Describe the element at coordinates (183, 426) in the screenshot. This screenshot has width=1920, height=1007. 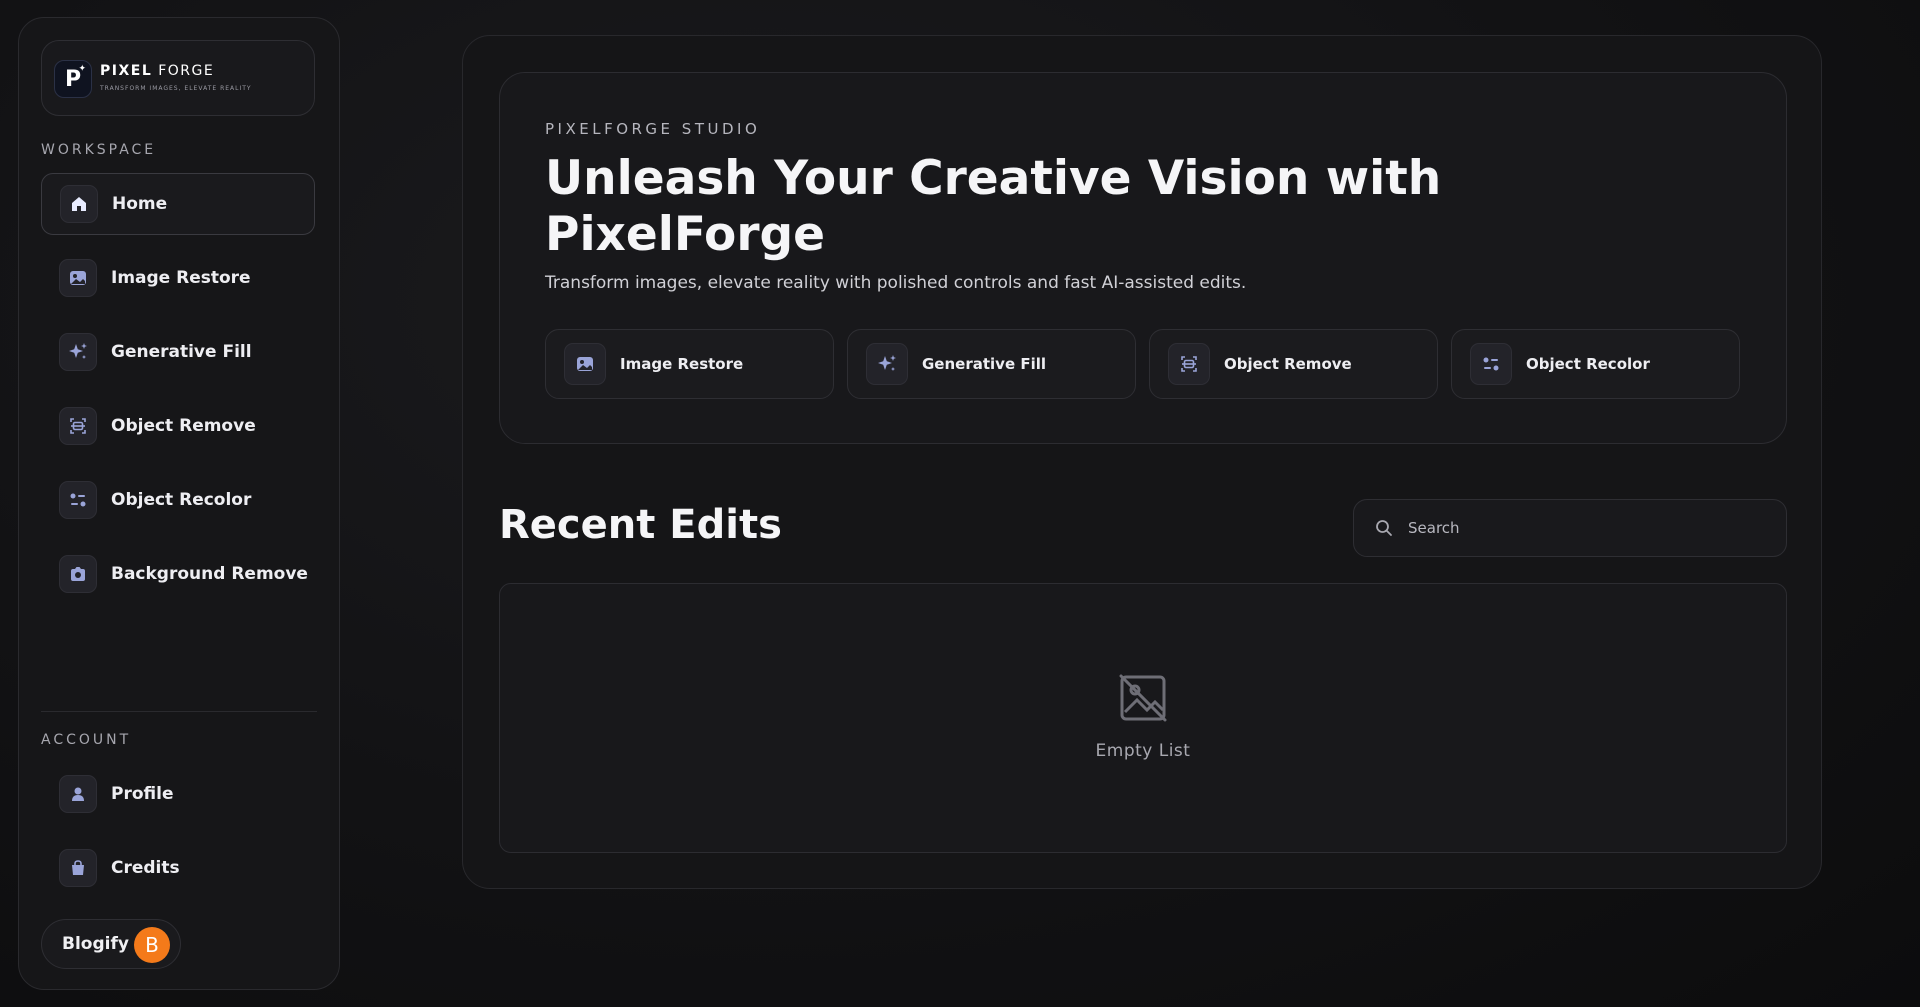
I see `sidebar-item-label: Object Remove` at that location.